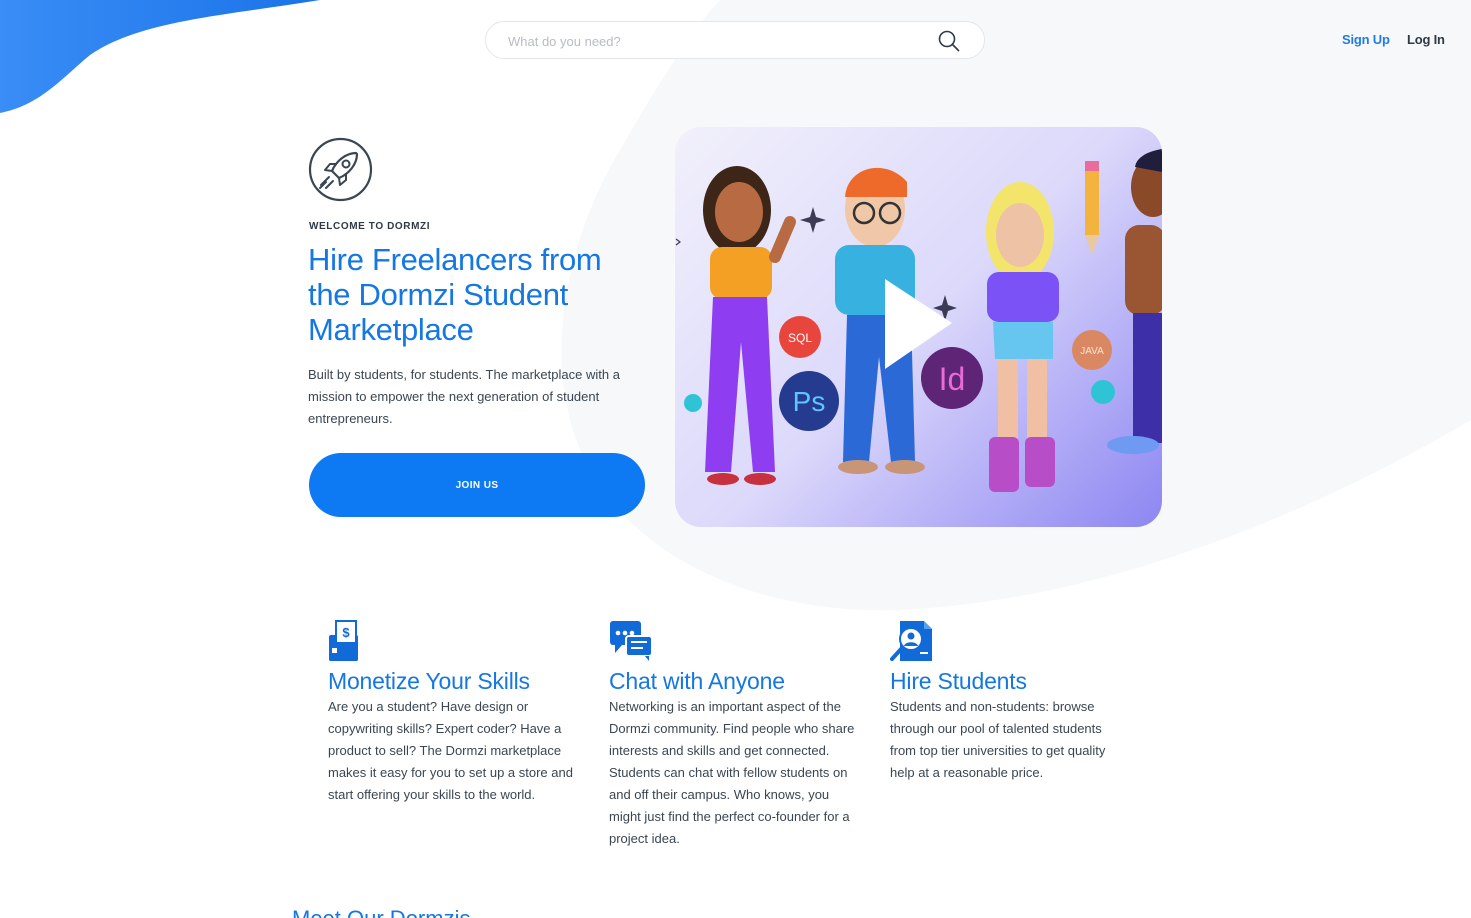 The image size is (1471, 918). I want to click on section-heading-meet: Meet Our Dormzis, so click(381, 912).